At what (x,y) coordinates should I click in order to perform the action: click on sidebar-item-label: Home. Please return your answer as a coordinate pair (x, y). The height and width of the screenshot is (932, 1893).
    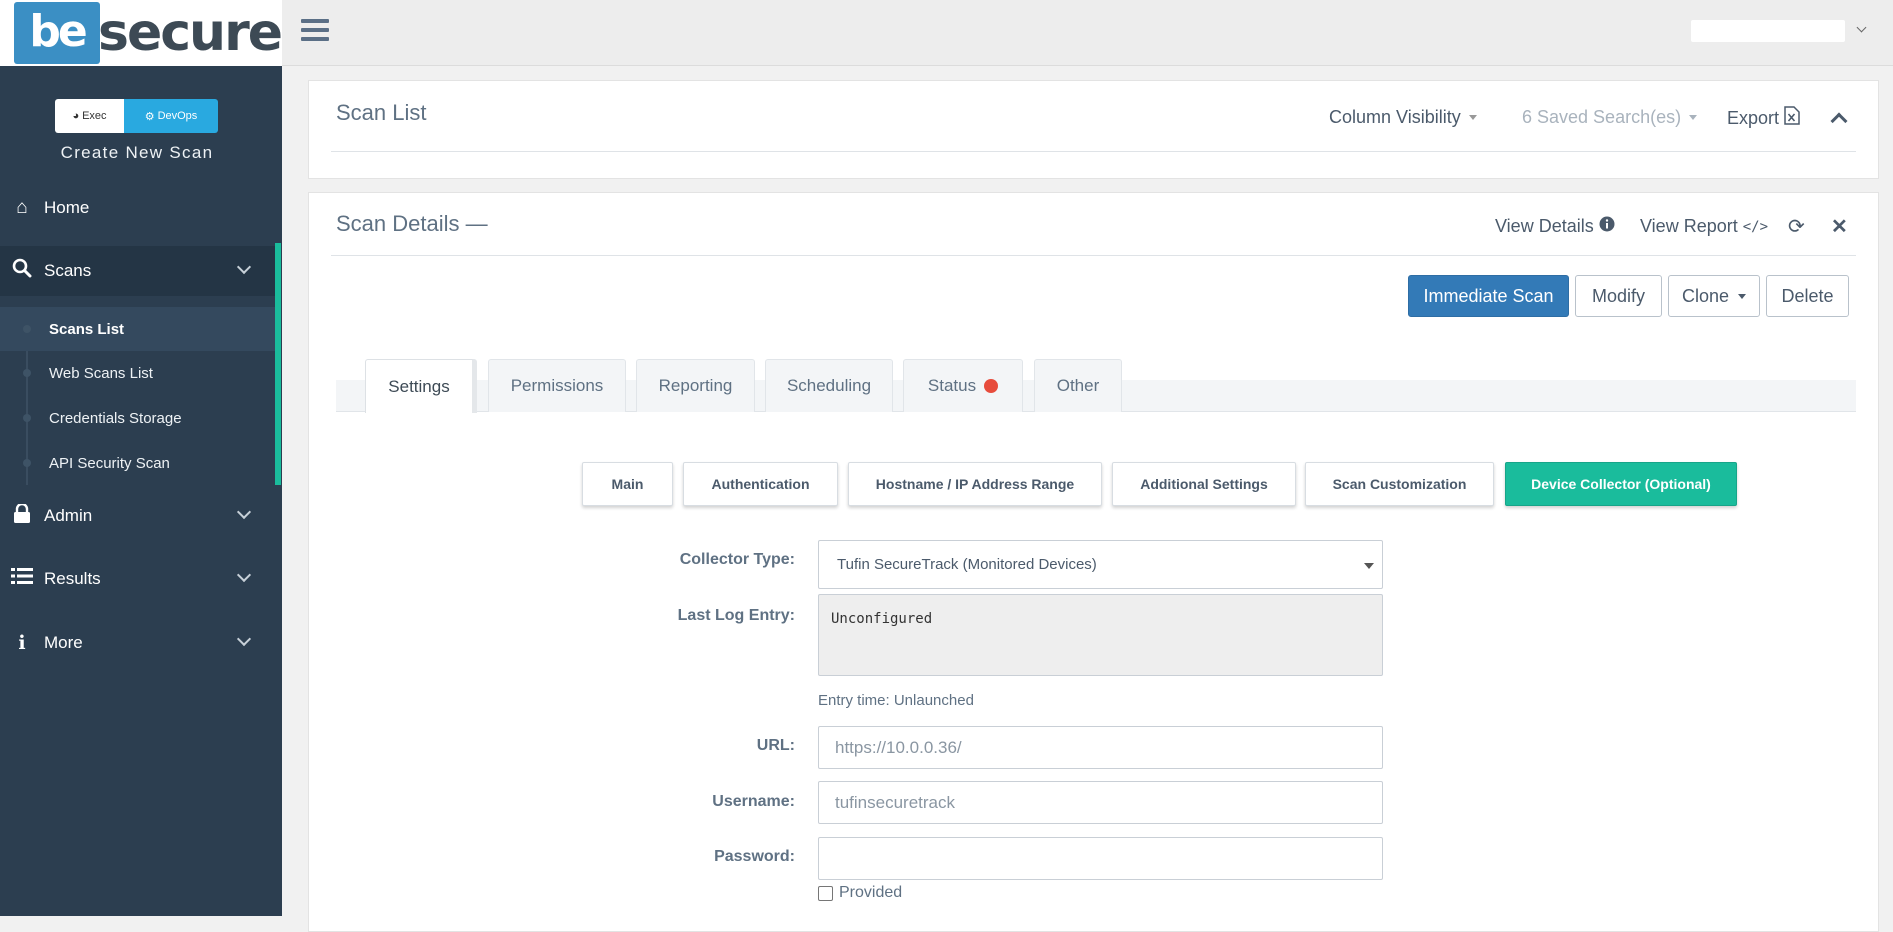
    Looking at the image, I should click on (67, 207).